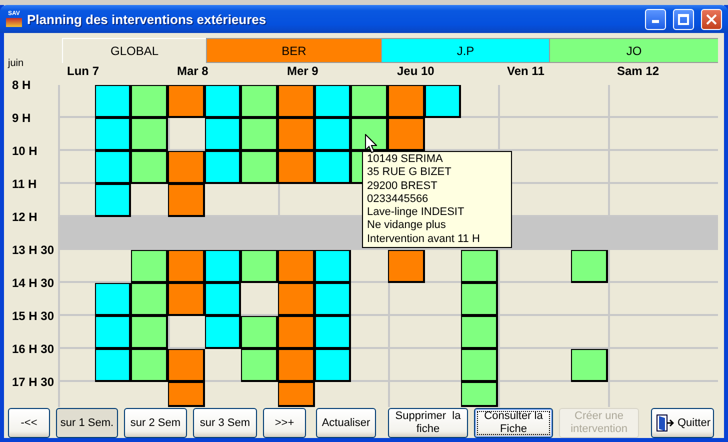  What do you see at coordinates (24, 184) in the screenshot?
I see `hour-label: 11 H` at bounding box center [24, 184].